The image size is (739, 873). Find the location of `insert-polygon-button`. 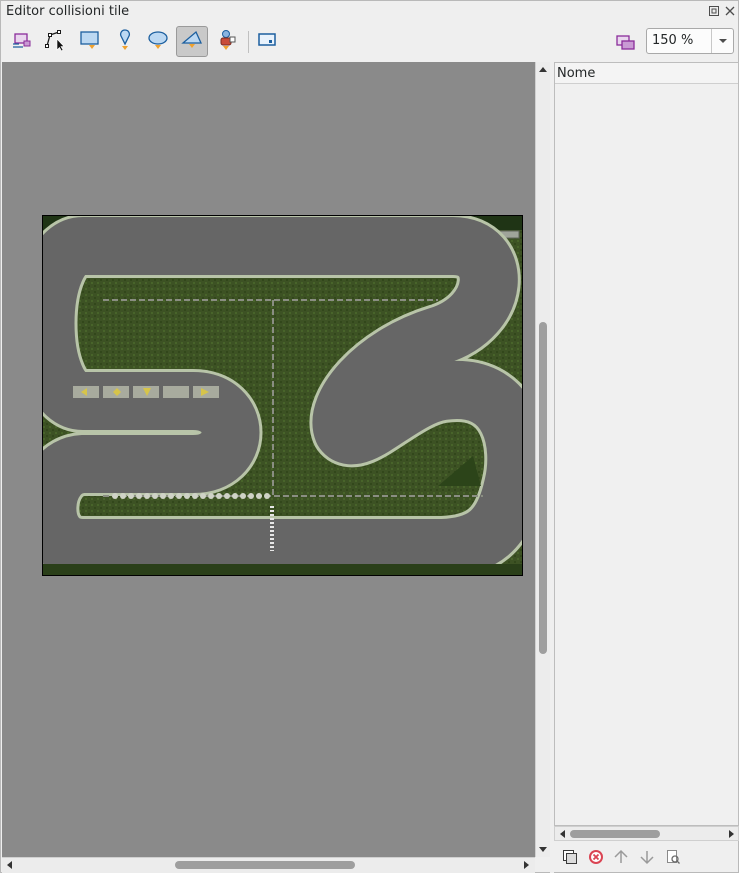

insert-polygon-button is located at coordinates (192, 41).